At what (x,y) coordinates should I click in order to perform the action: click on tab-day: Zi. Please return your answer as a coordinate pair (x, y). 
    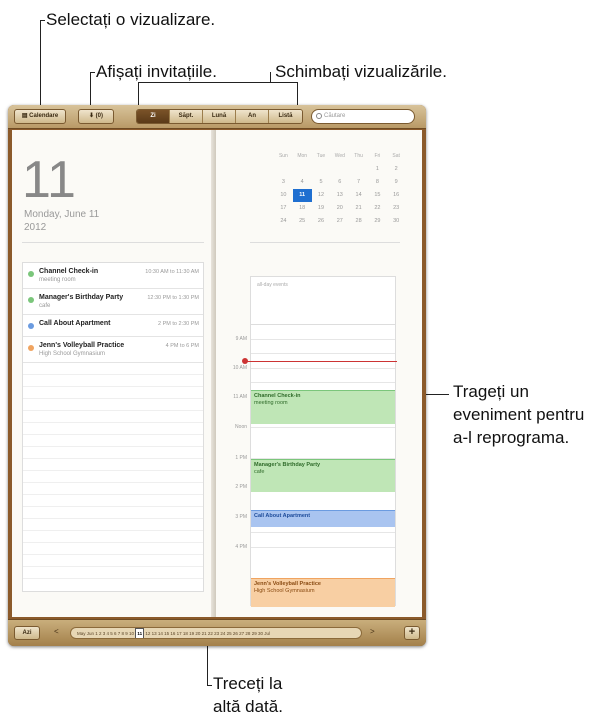
    Looking at the image, I should click on (153, 116).